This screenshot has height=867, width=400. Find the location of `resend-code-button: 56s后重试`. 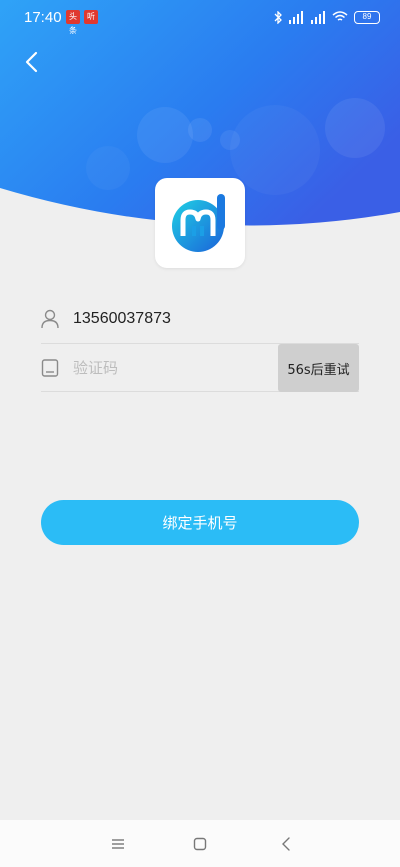

resend-code-button: 56s后重试 is located at coordinates (318, 368).